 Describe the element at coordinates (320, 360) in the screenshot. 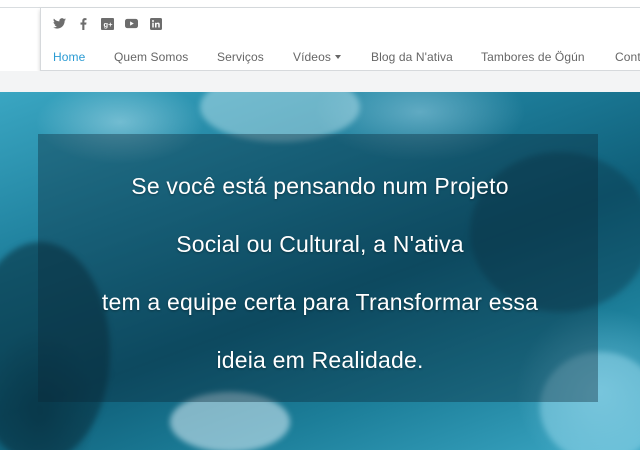

I see `hero-line-4: ideia em Realidade.` at that location.